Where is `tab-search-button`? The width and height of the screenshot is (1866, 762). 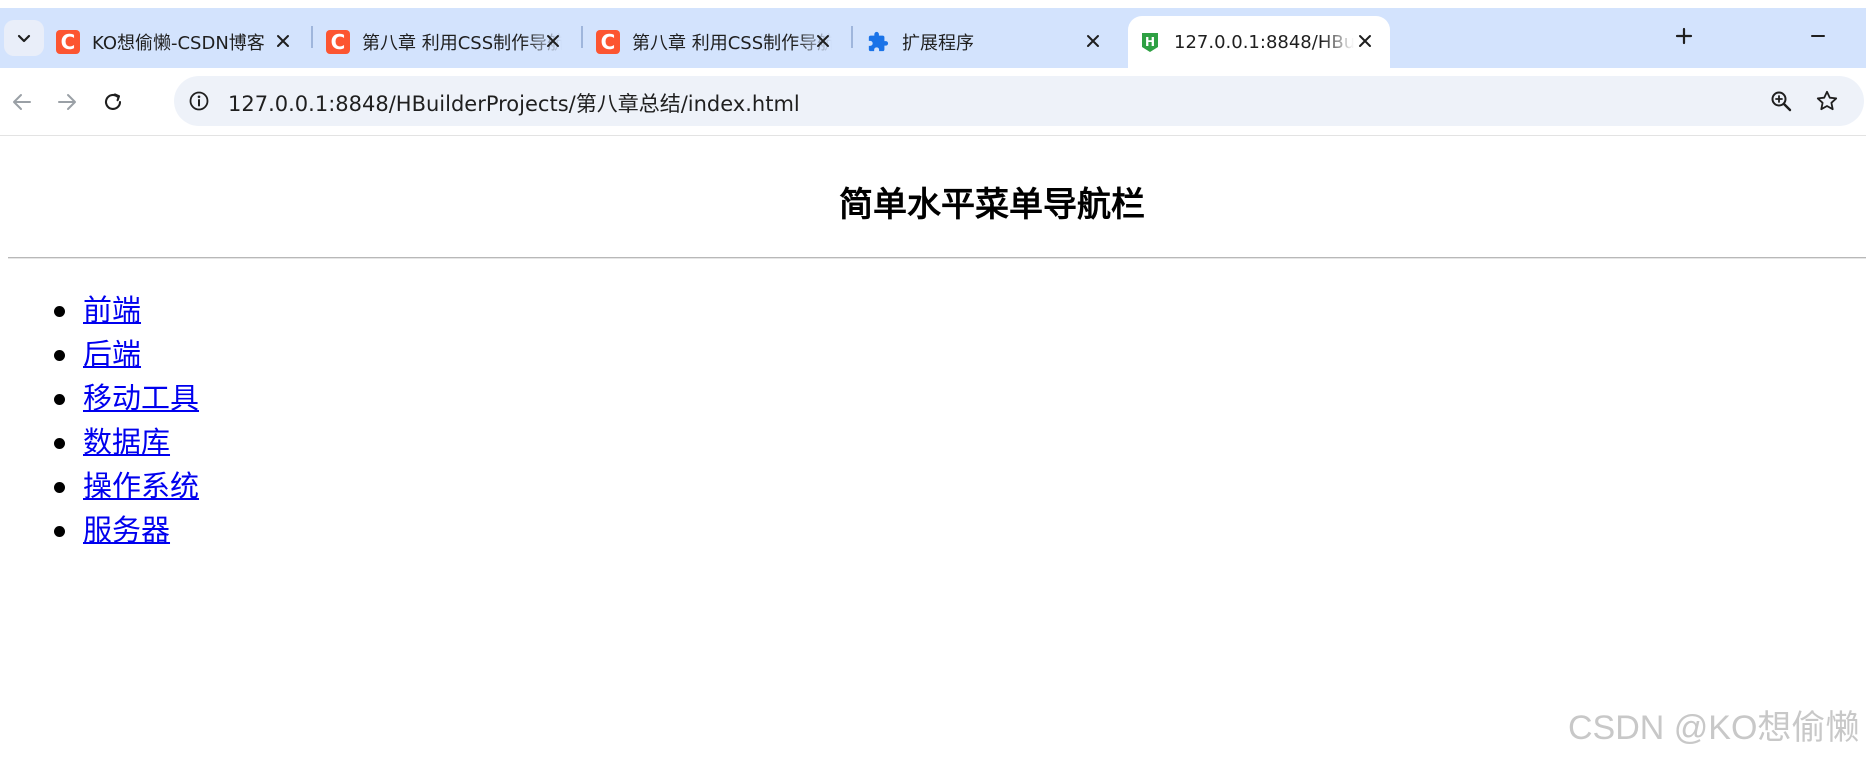 tab-search-button is located at coordinates (24, 38).